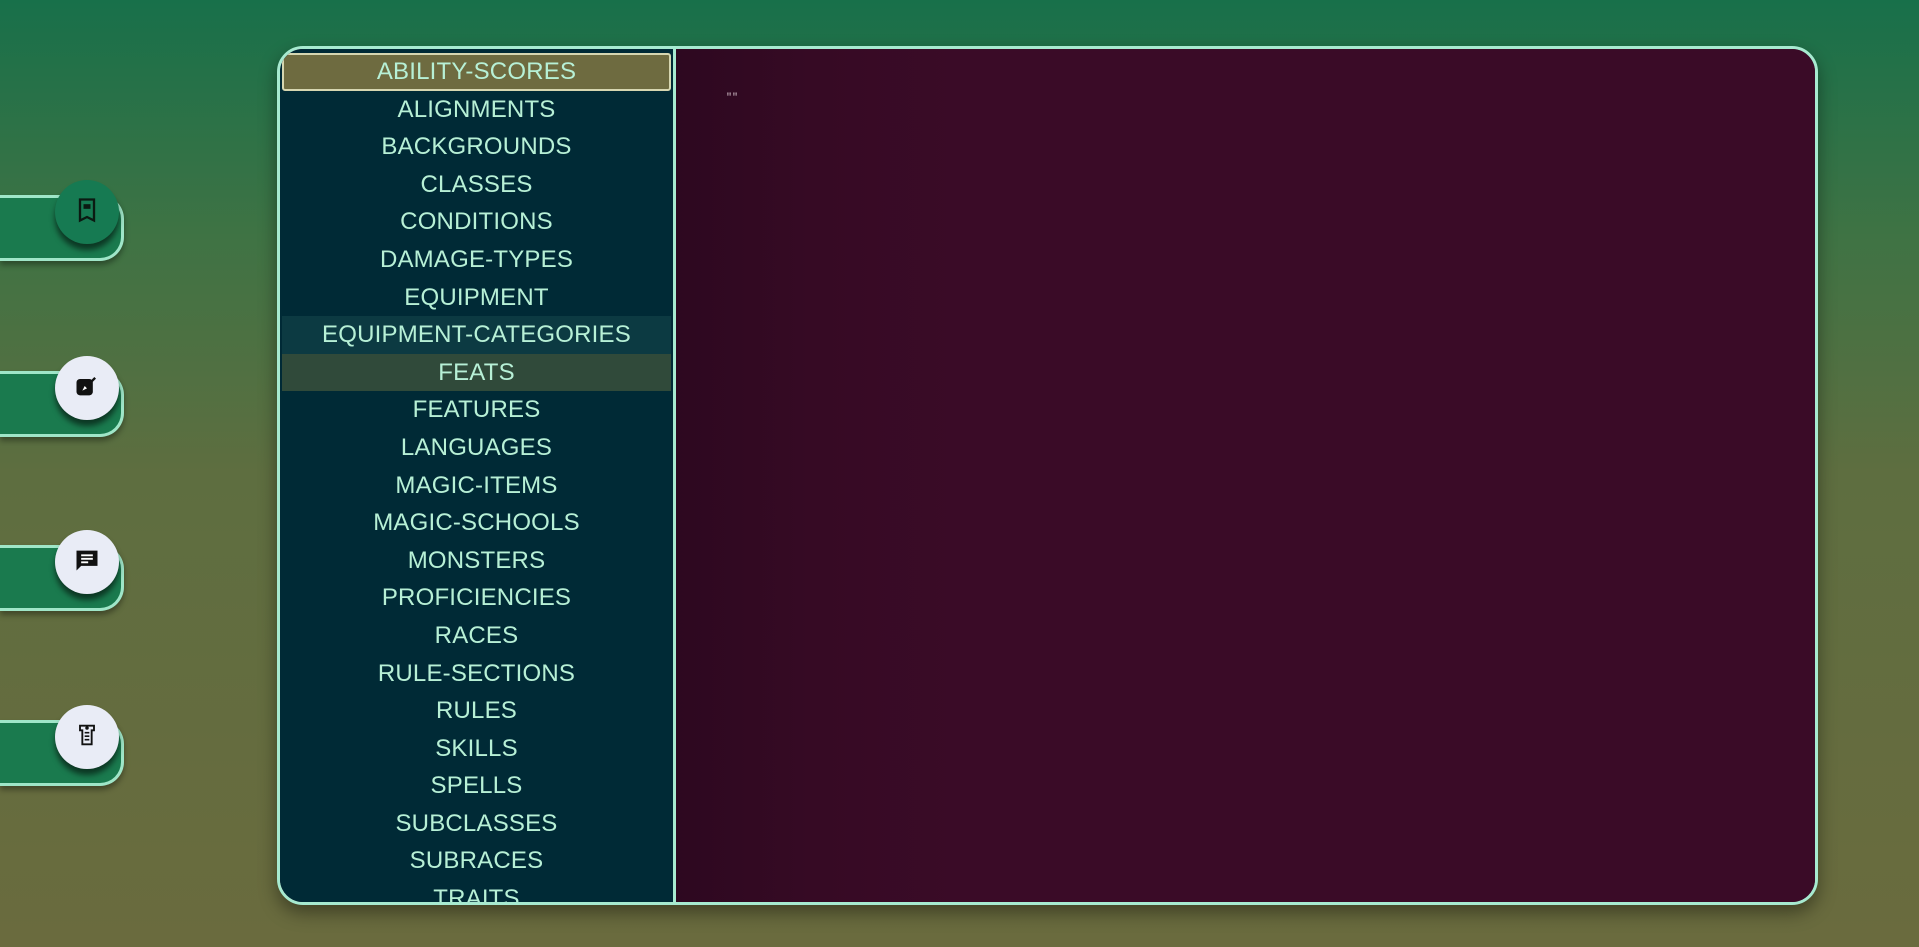  Describe the element at coordinates (476, 561) in the screenshot. I see `menu-item-monsters: MONSTERS` at that location.